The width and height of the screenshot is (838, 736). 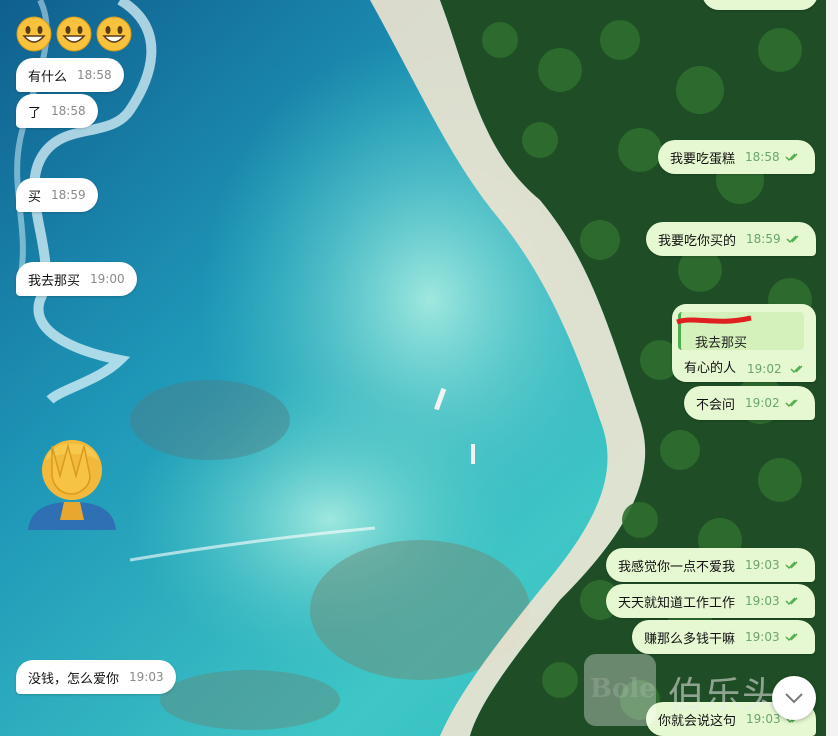 I want to click on chevron-down-icon, so click(x=794, y=698).